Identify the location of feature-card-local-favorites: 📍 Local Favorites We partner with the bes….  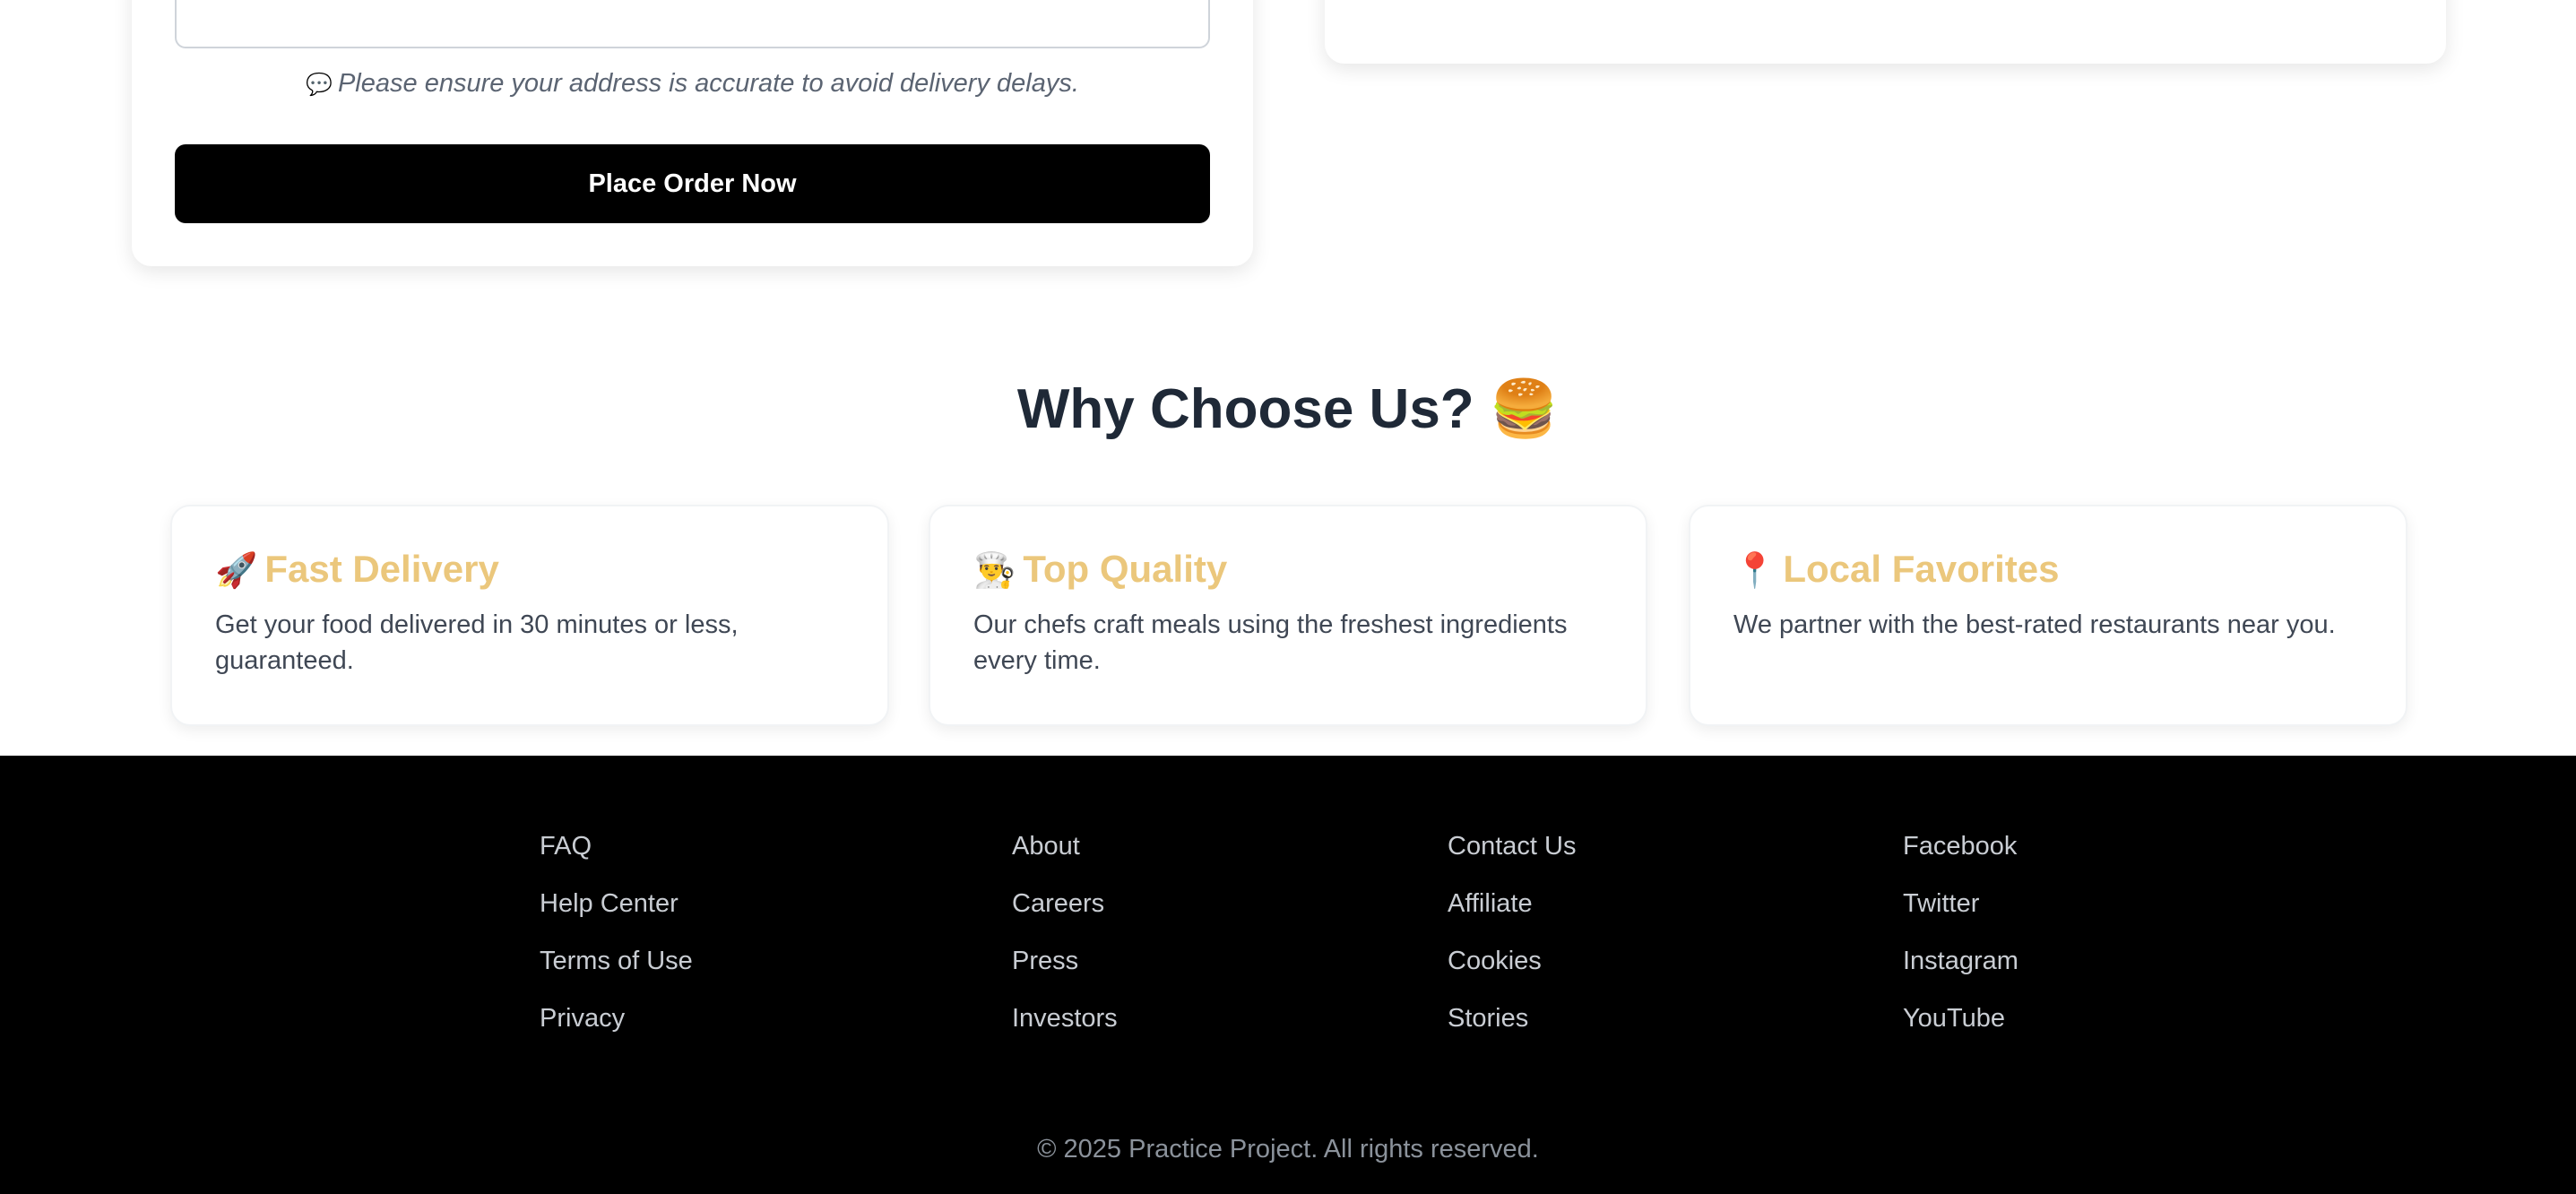
(2048, 615).